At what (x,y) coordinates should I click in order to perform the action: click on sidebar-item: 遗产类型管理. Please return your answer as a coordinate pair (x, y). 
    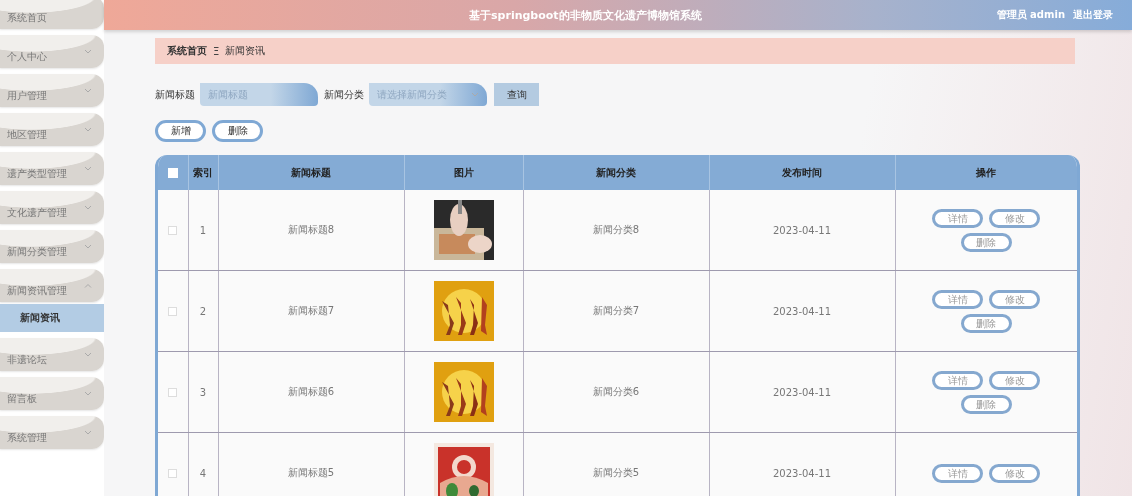
    Looking at the image, I should click on (52, 168).